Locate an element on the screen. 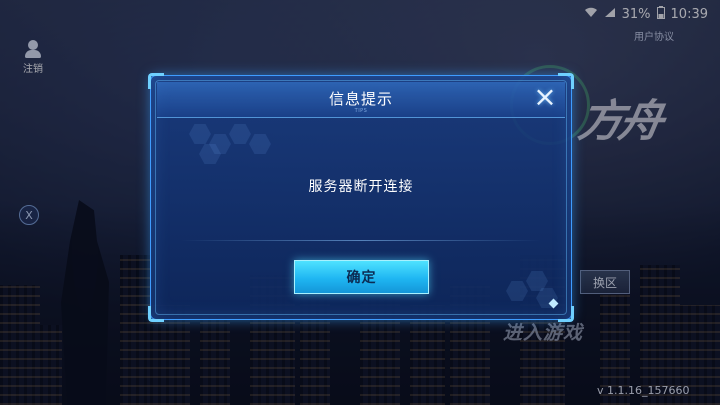 This screenshot has width=720, height=405. divider is located at coordinates (361, 240).